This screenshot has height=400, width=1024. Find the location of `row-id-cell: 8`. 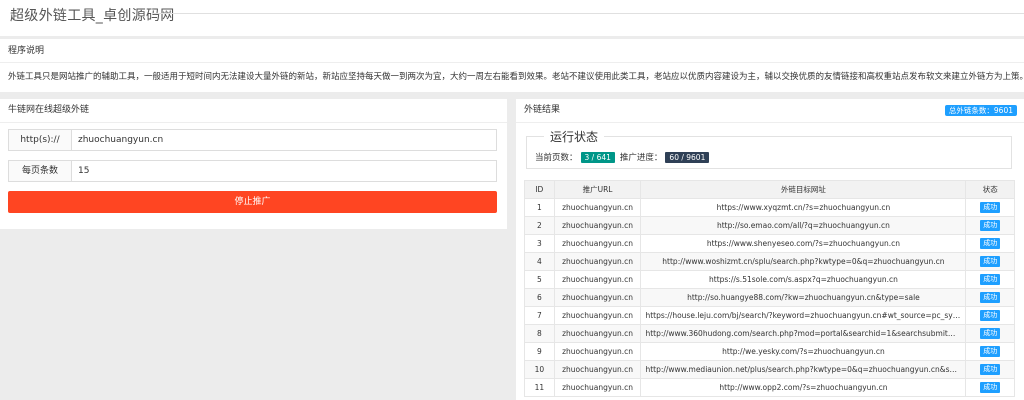

row-id-cell: 8 is located at coordinates (539, 333).